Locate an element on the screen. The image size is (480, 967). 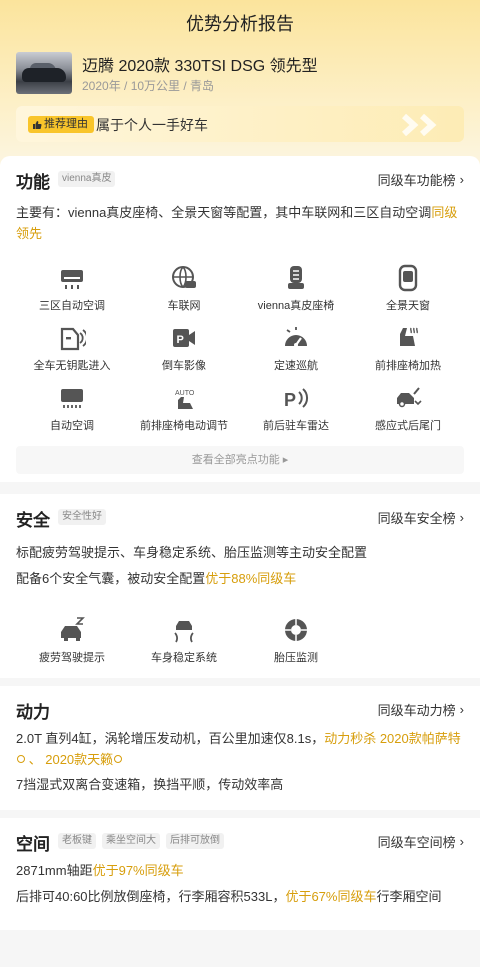
features-tag: vienna真皮 is located at coordinates (87, 179).